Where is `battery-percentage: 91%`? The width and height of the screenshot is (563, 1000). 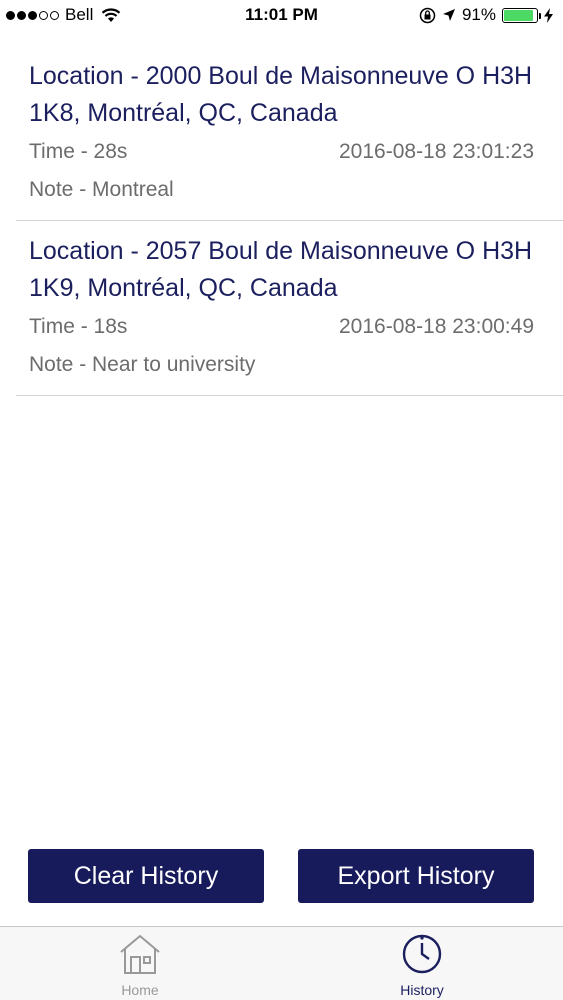
battery-percentage: 91% is located at coordinates (478, 14).